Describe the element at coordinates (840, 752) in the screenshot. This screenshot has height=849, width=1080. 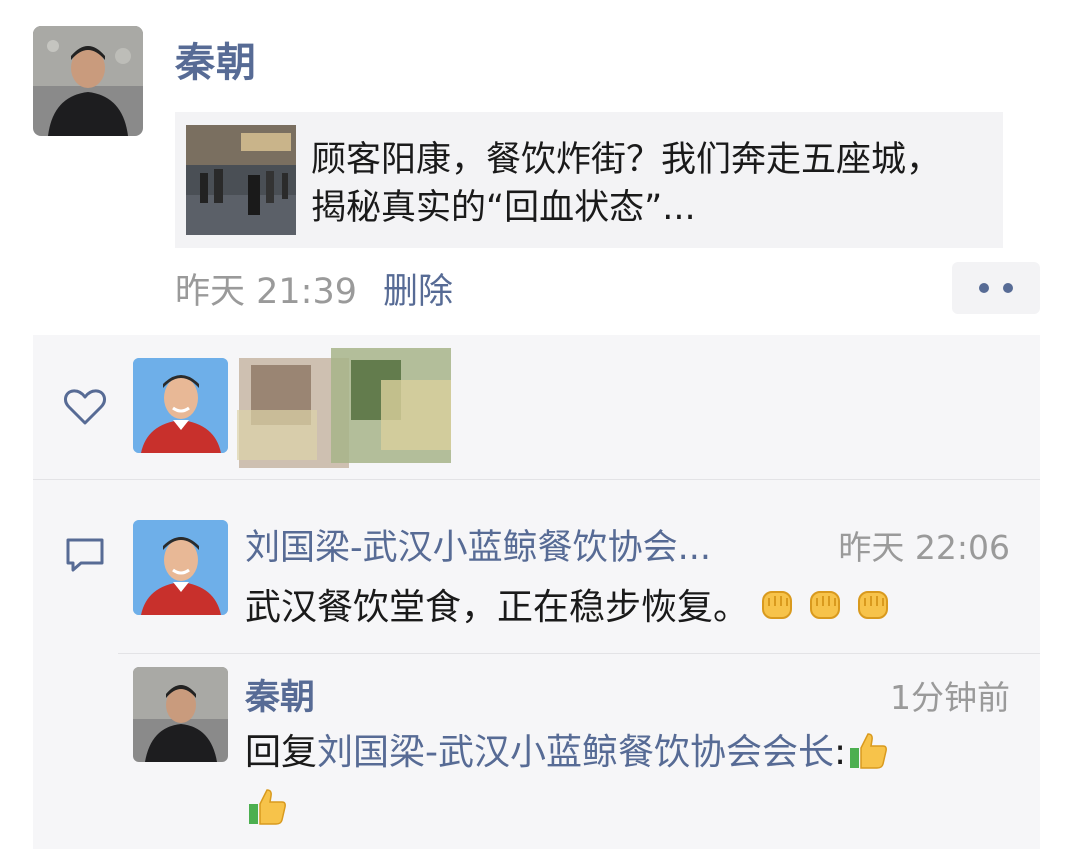
I see `reply-suffix: :` at that location.